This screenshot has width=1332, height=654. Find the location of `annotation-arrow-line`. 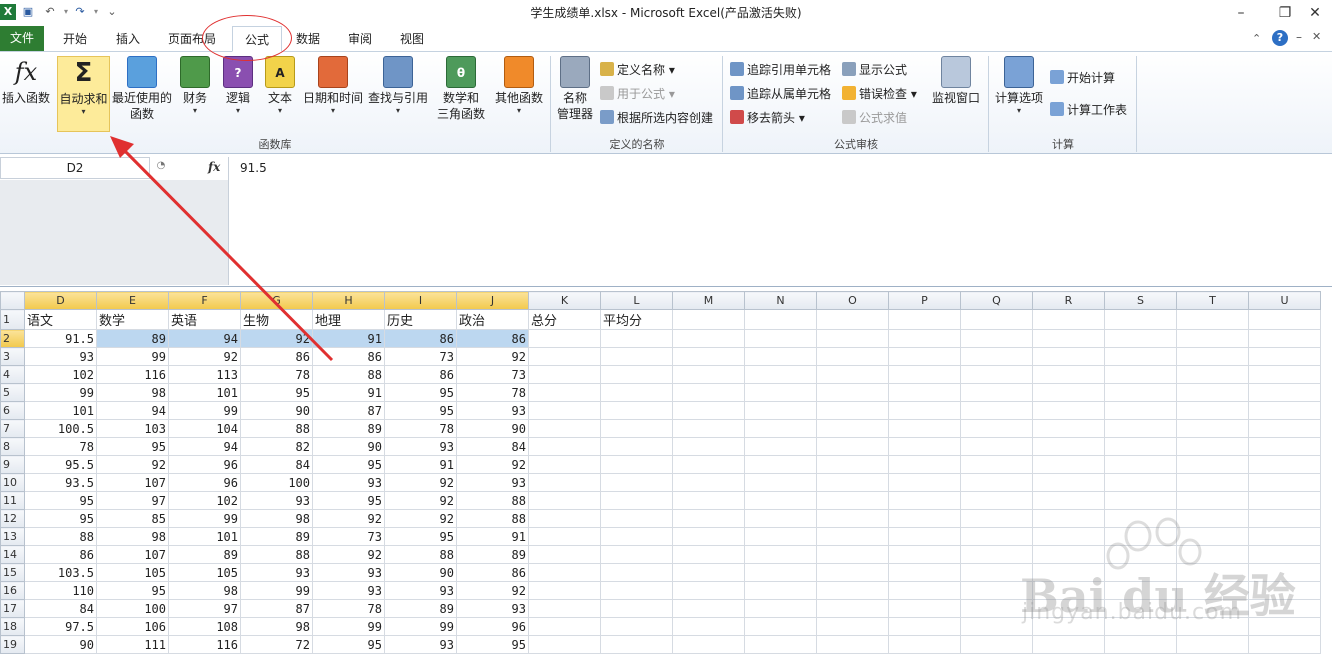

annotation-arrow-line is located at coordinates (226, 253).